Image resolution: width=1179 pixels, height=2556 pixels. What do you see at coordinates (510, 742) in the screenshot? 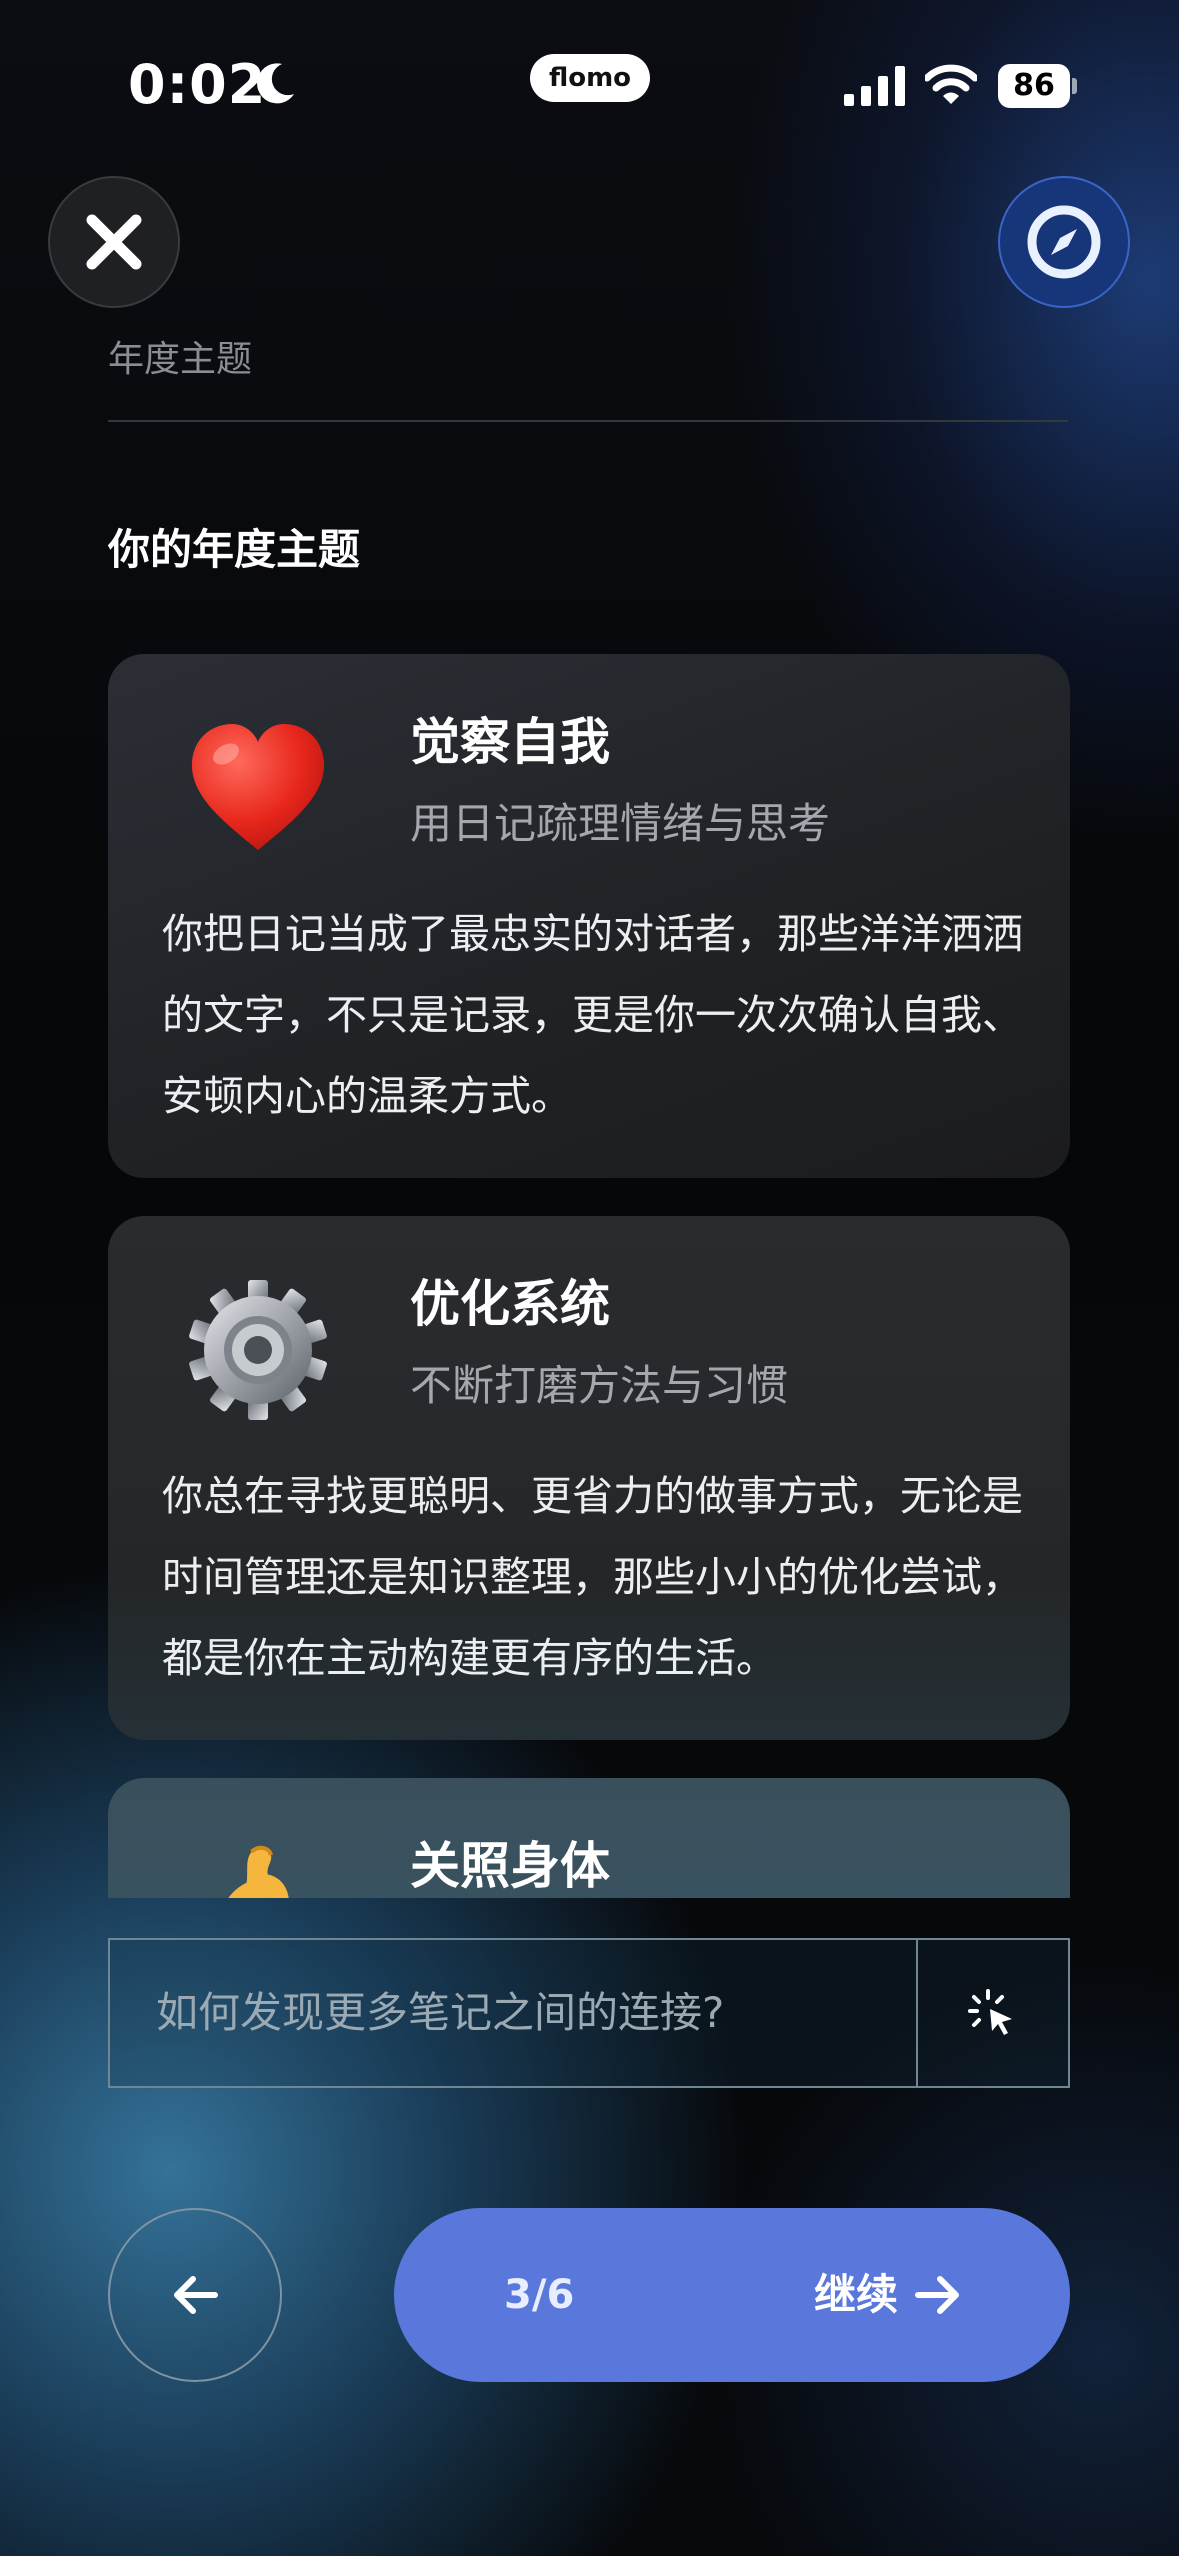
I see `card-title: 觉察自我` at bounding box center [510, 742].